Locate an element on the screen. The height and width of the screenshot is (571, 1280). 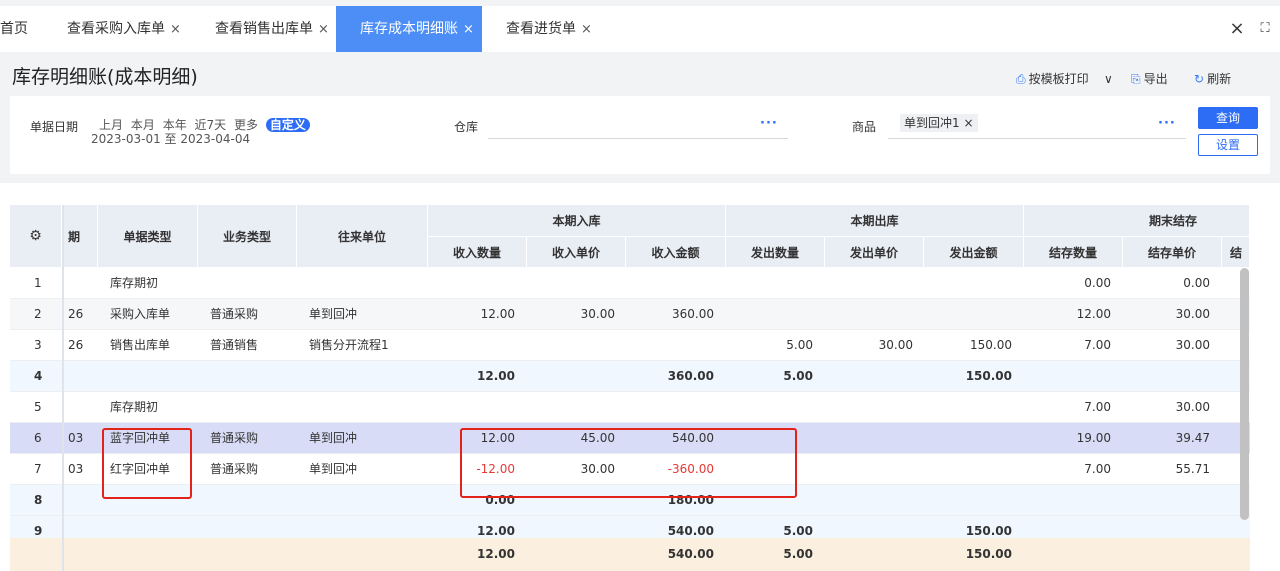
date-label: 单据日期 is located at coordinates (54, 127).